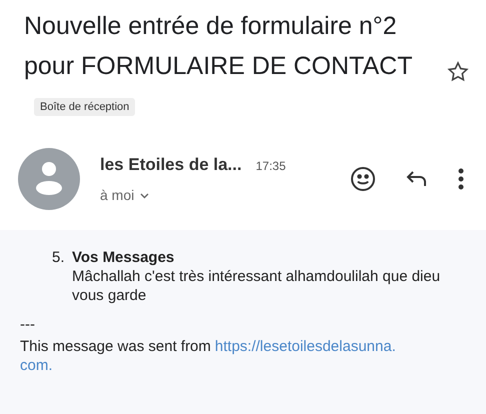 The image size is (486, 414). What do you see at coordinates (417, 179) in the screenshot?
I see `reply-icon` at bounding box center [417, 179].